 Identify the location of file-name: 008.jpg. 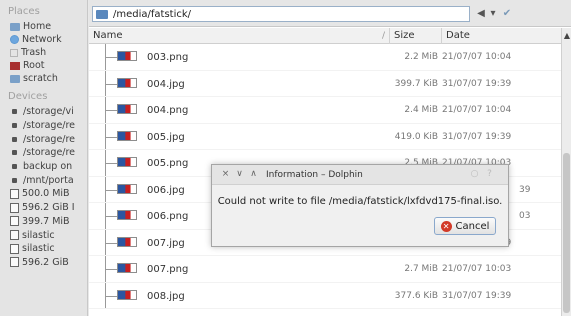
(166, 296).